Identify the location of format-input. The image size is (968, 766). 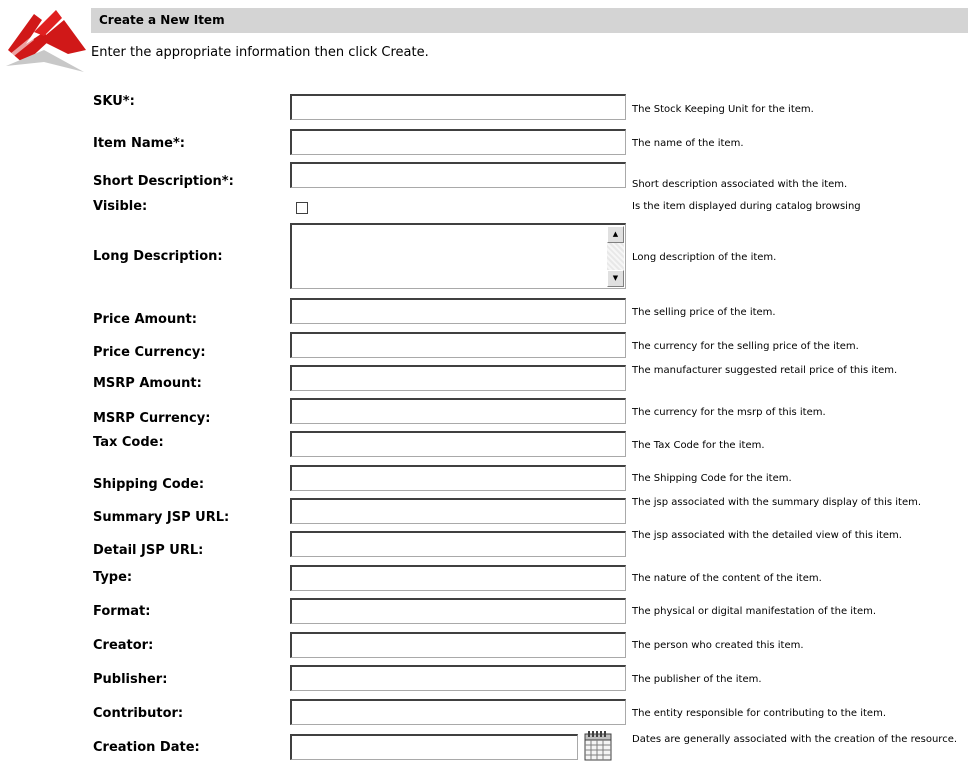
(458, 611).